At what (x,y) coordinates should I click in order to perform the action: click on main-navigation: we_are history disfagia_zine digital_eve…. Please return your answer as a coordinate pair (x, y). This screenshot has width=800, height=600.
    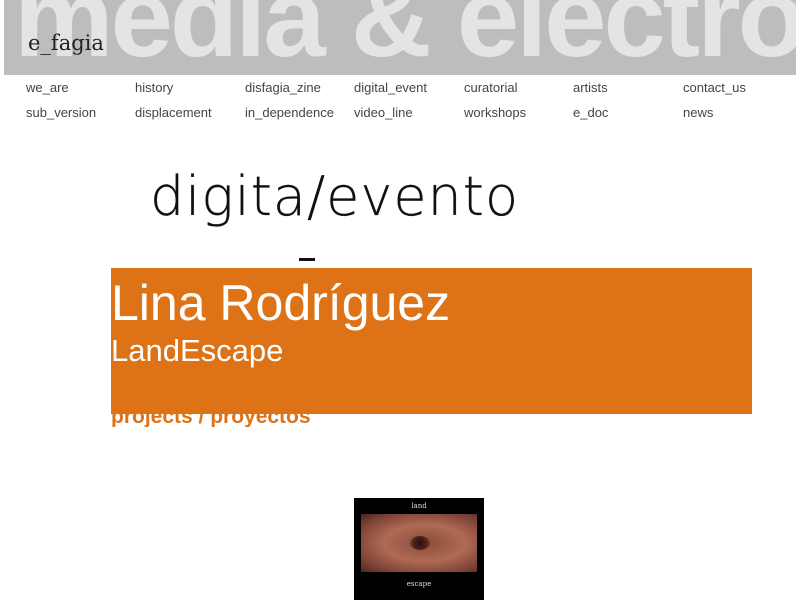
    Looking at the image, I should click on (400, 103).